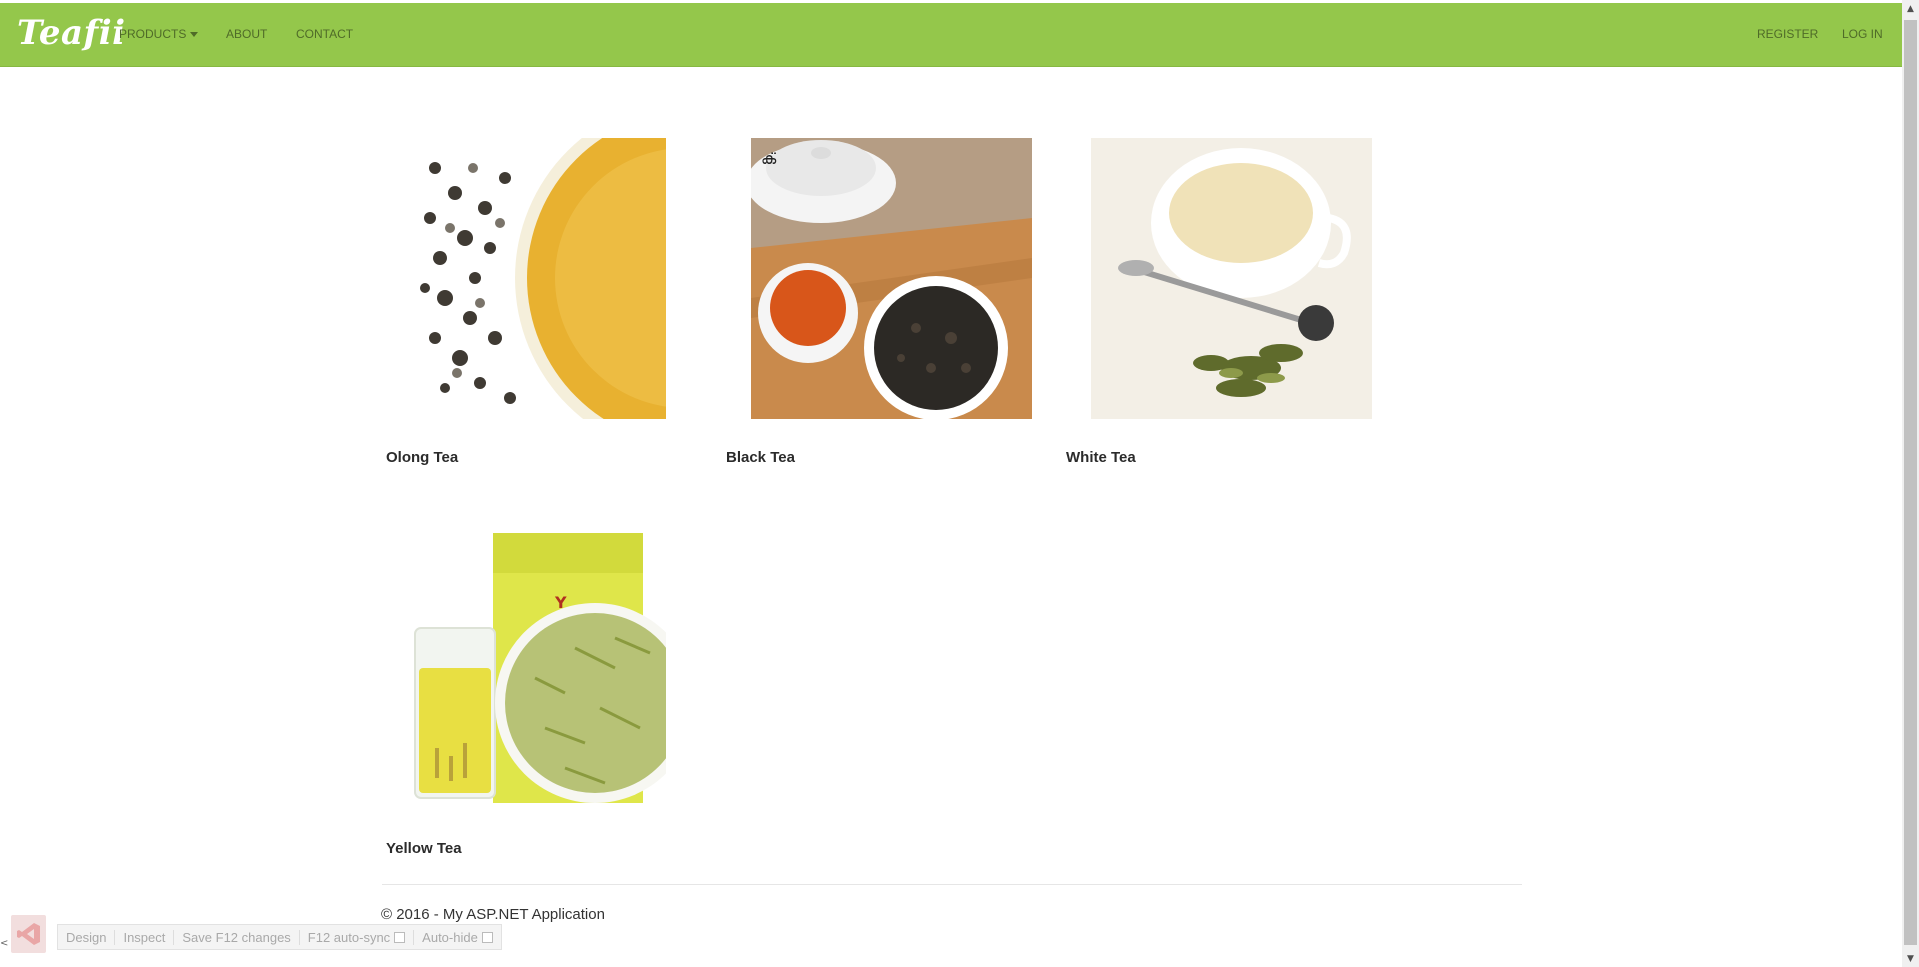 This screenshot has height=967, width=1919. I want to click on inspect-label: Inspect, so click(144, 937).